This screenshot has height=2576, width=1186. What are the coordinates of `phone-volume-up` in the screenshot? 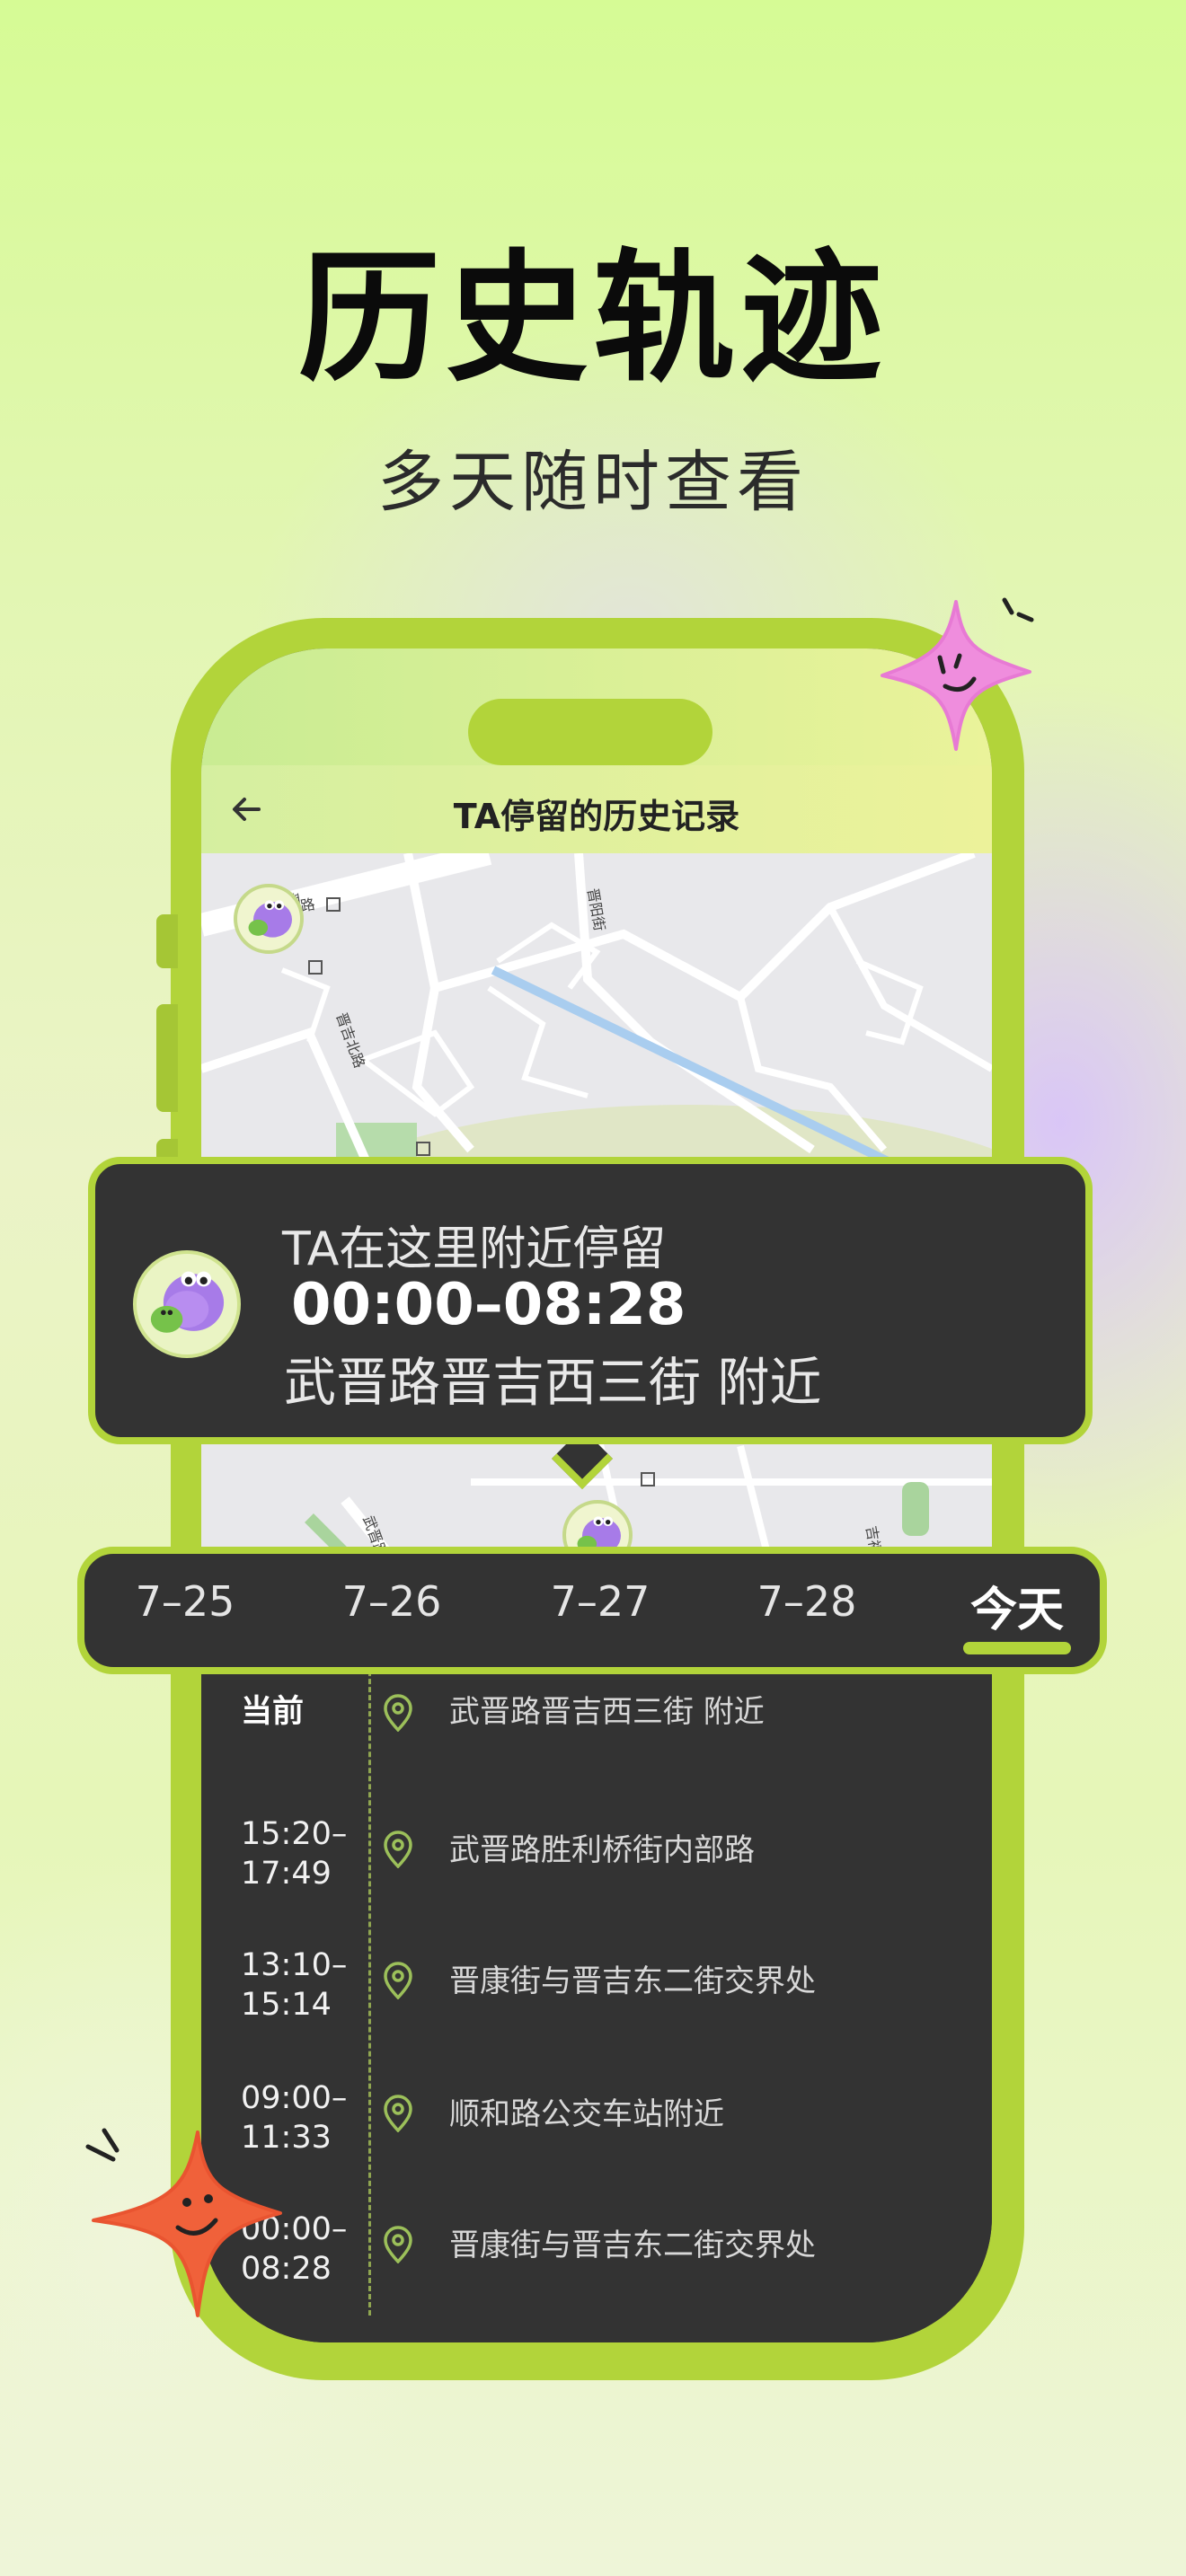 It's located at (167, 1058).